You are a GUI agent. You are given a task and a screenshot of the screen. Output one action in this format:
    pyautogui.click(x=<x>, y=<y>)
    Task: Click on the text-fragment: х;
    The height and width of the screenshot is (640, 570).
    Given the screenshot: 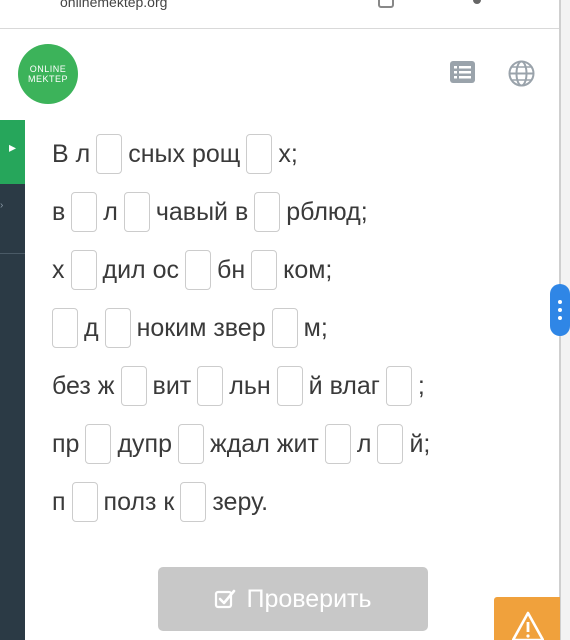 What is the action you would take?
    pyautogui.click(x=288, y=153)
    